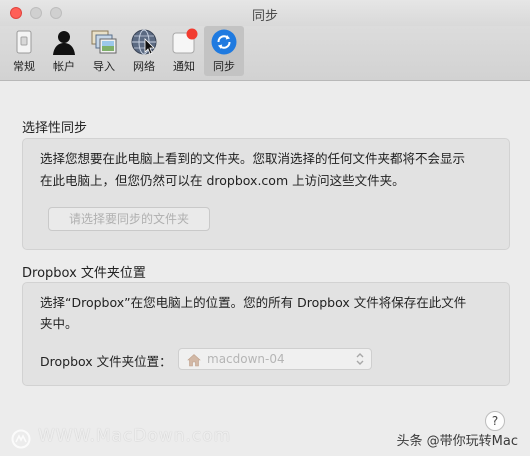 Image resolution: width=530 pixels, height=456 pixels. I want to click on selective-sync-description-line2: 在此电脑上，但您仍然可以在 dropbox.com 上访问这些文件夹。, so click(222, 180).